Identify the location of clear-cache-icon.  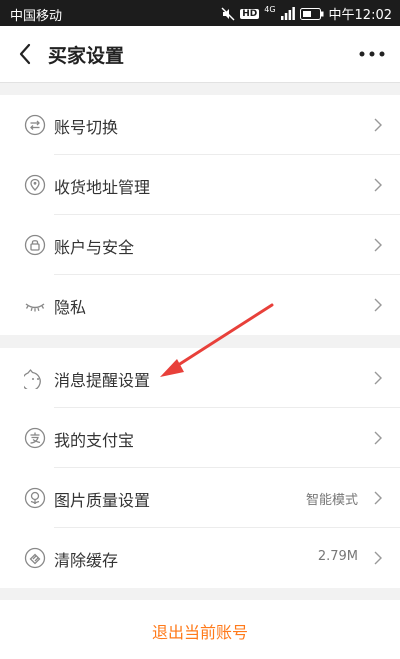
(35, 558).